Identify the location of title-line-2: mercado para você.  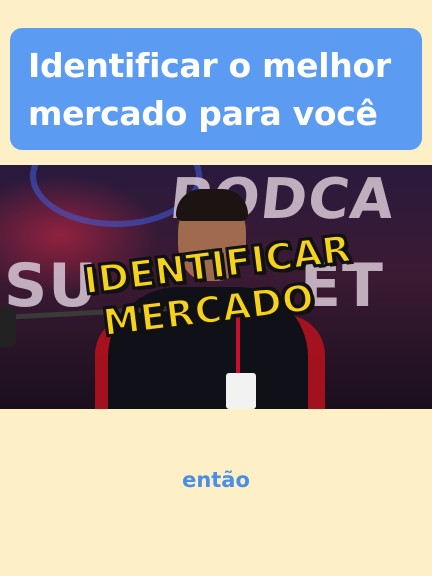
(203, 113).